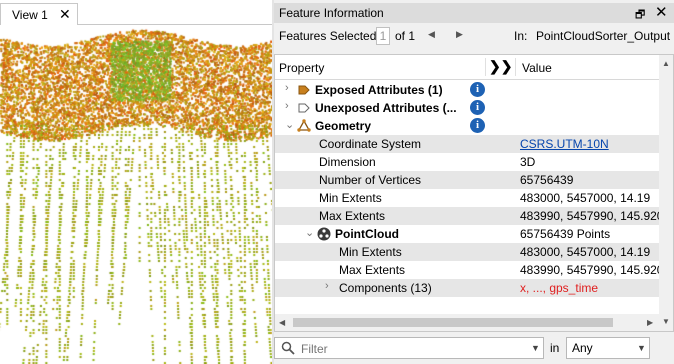  Describe the element at coordinates (301, 68) in the screenshot. I see `property-column-header: Property` at that location.